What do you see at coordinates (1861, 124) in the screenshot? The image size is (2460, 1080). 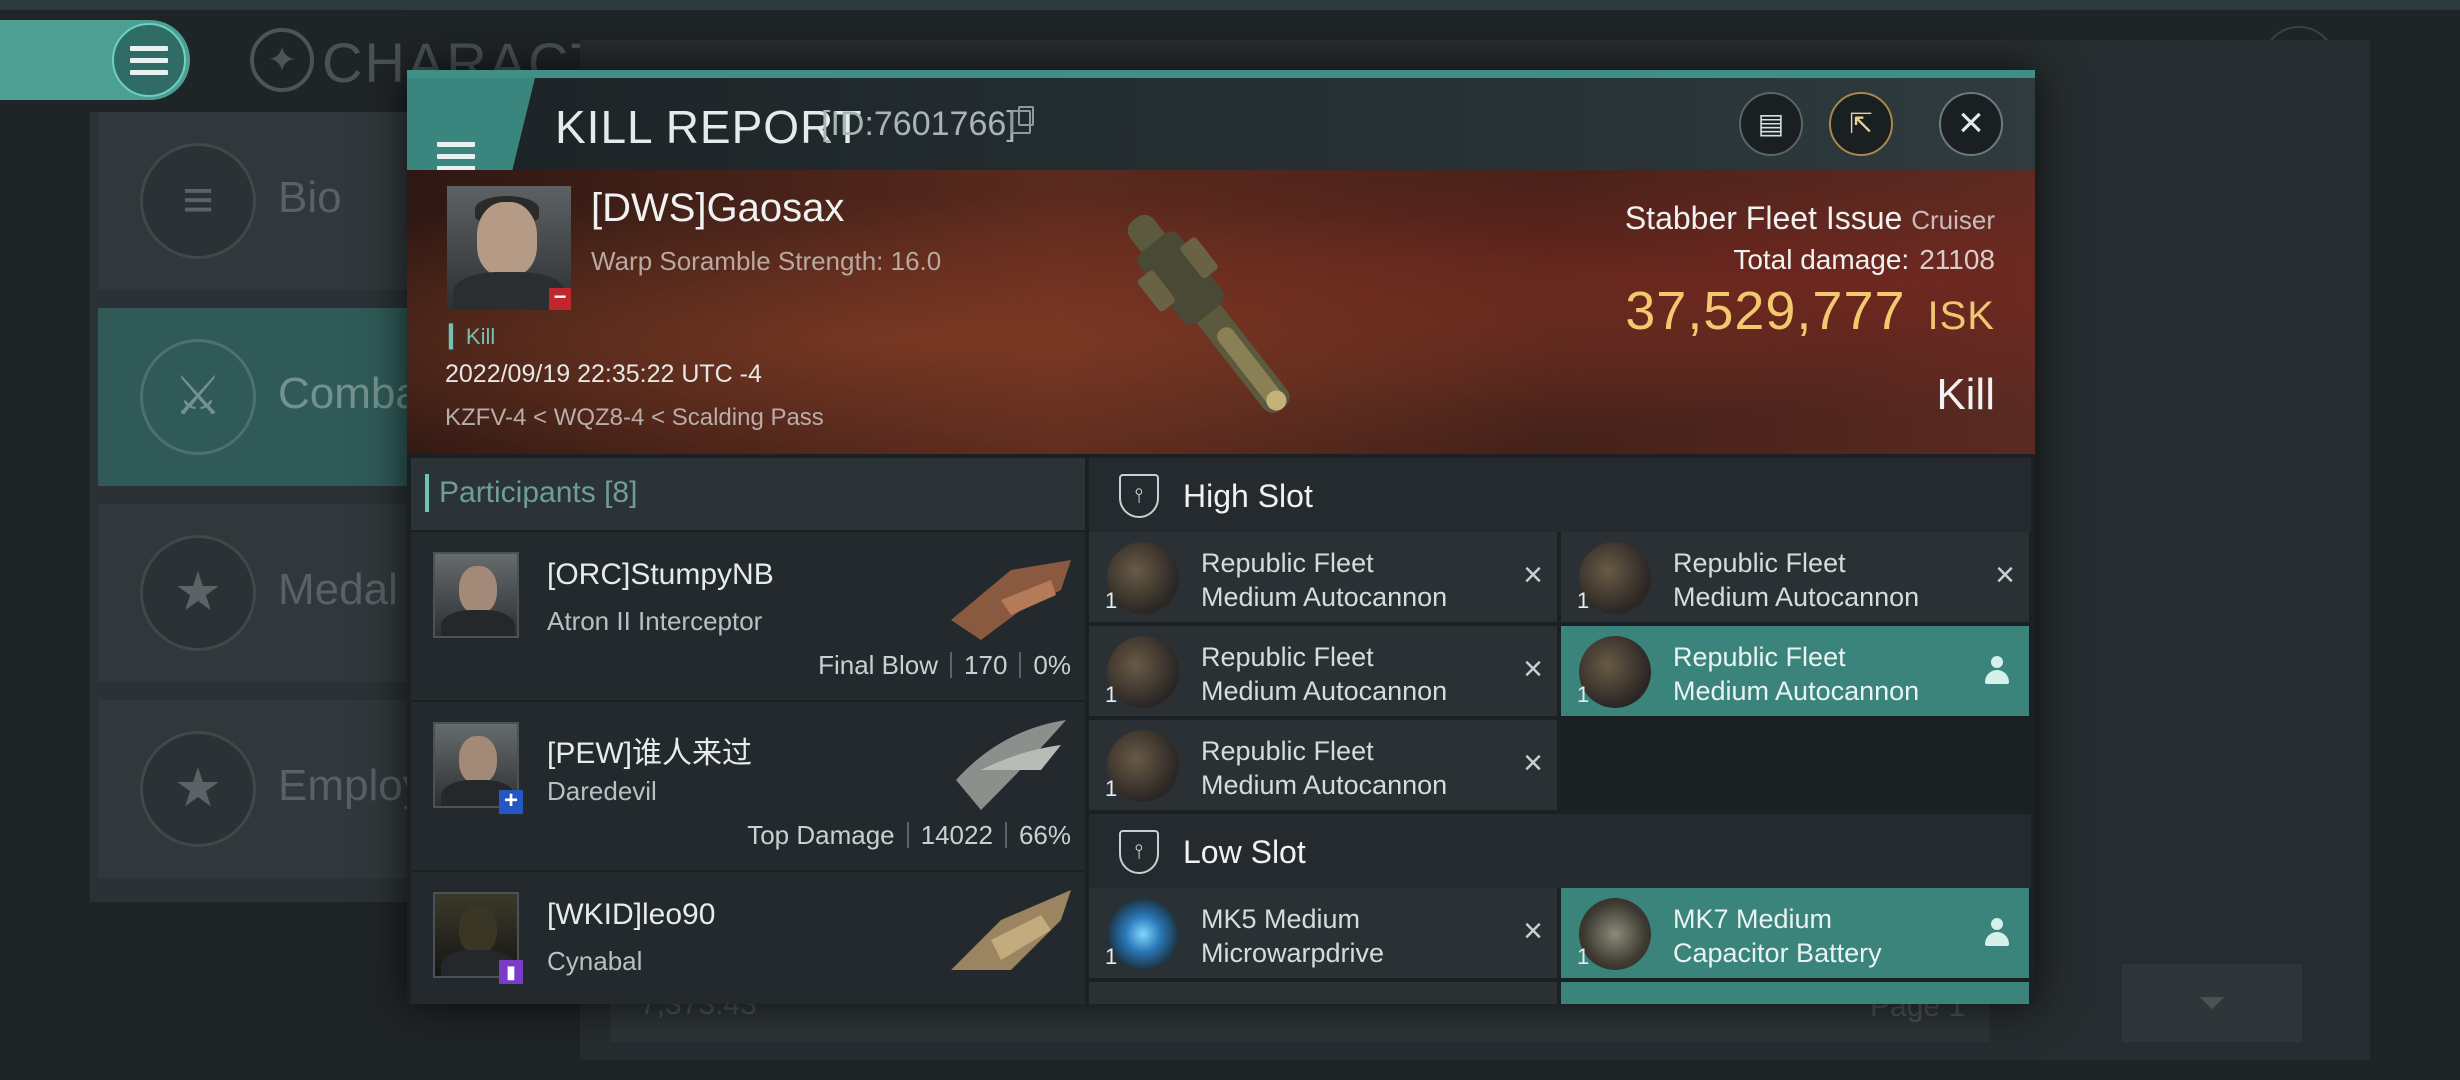 I see `share-button: ⇱` at bounding box center [1861, 124].